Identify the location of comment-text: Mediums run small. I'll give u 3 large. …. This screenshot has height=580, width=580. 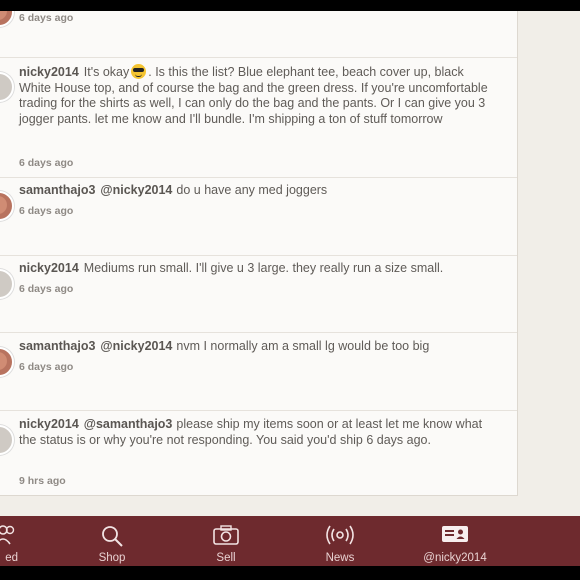
(263, 268).